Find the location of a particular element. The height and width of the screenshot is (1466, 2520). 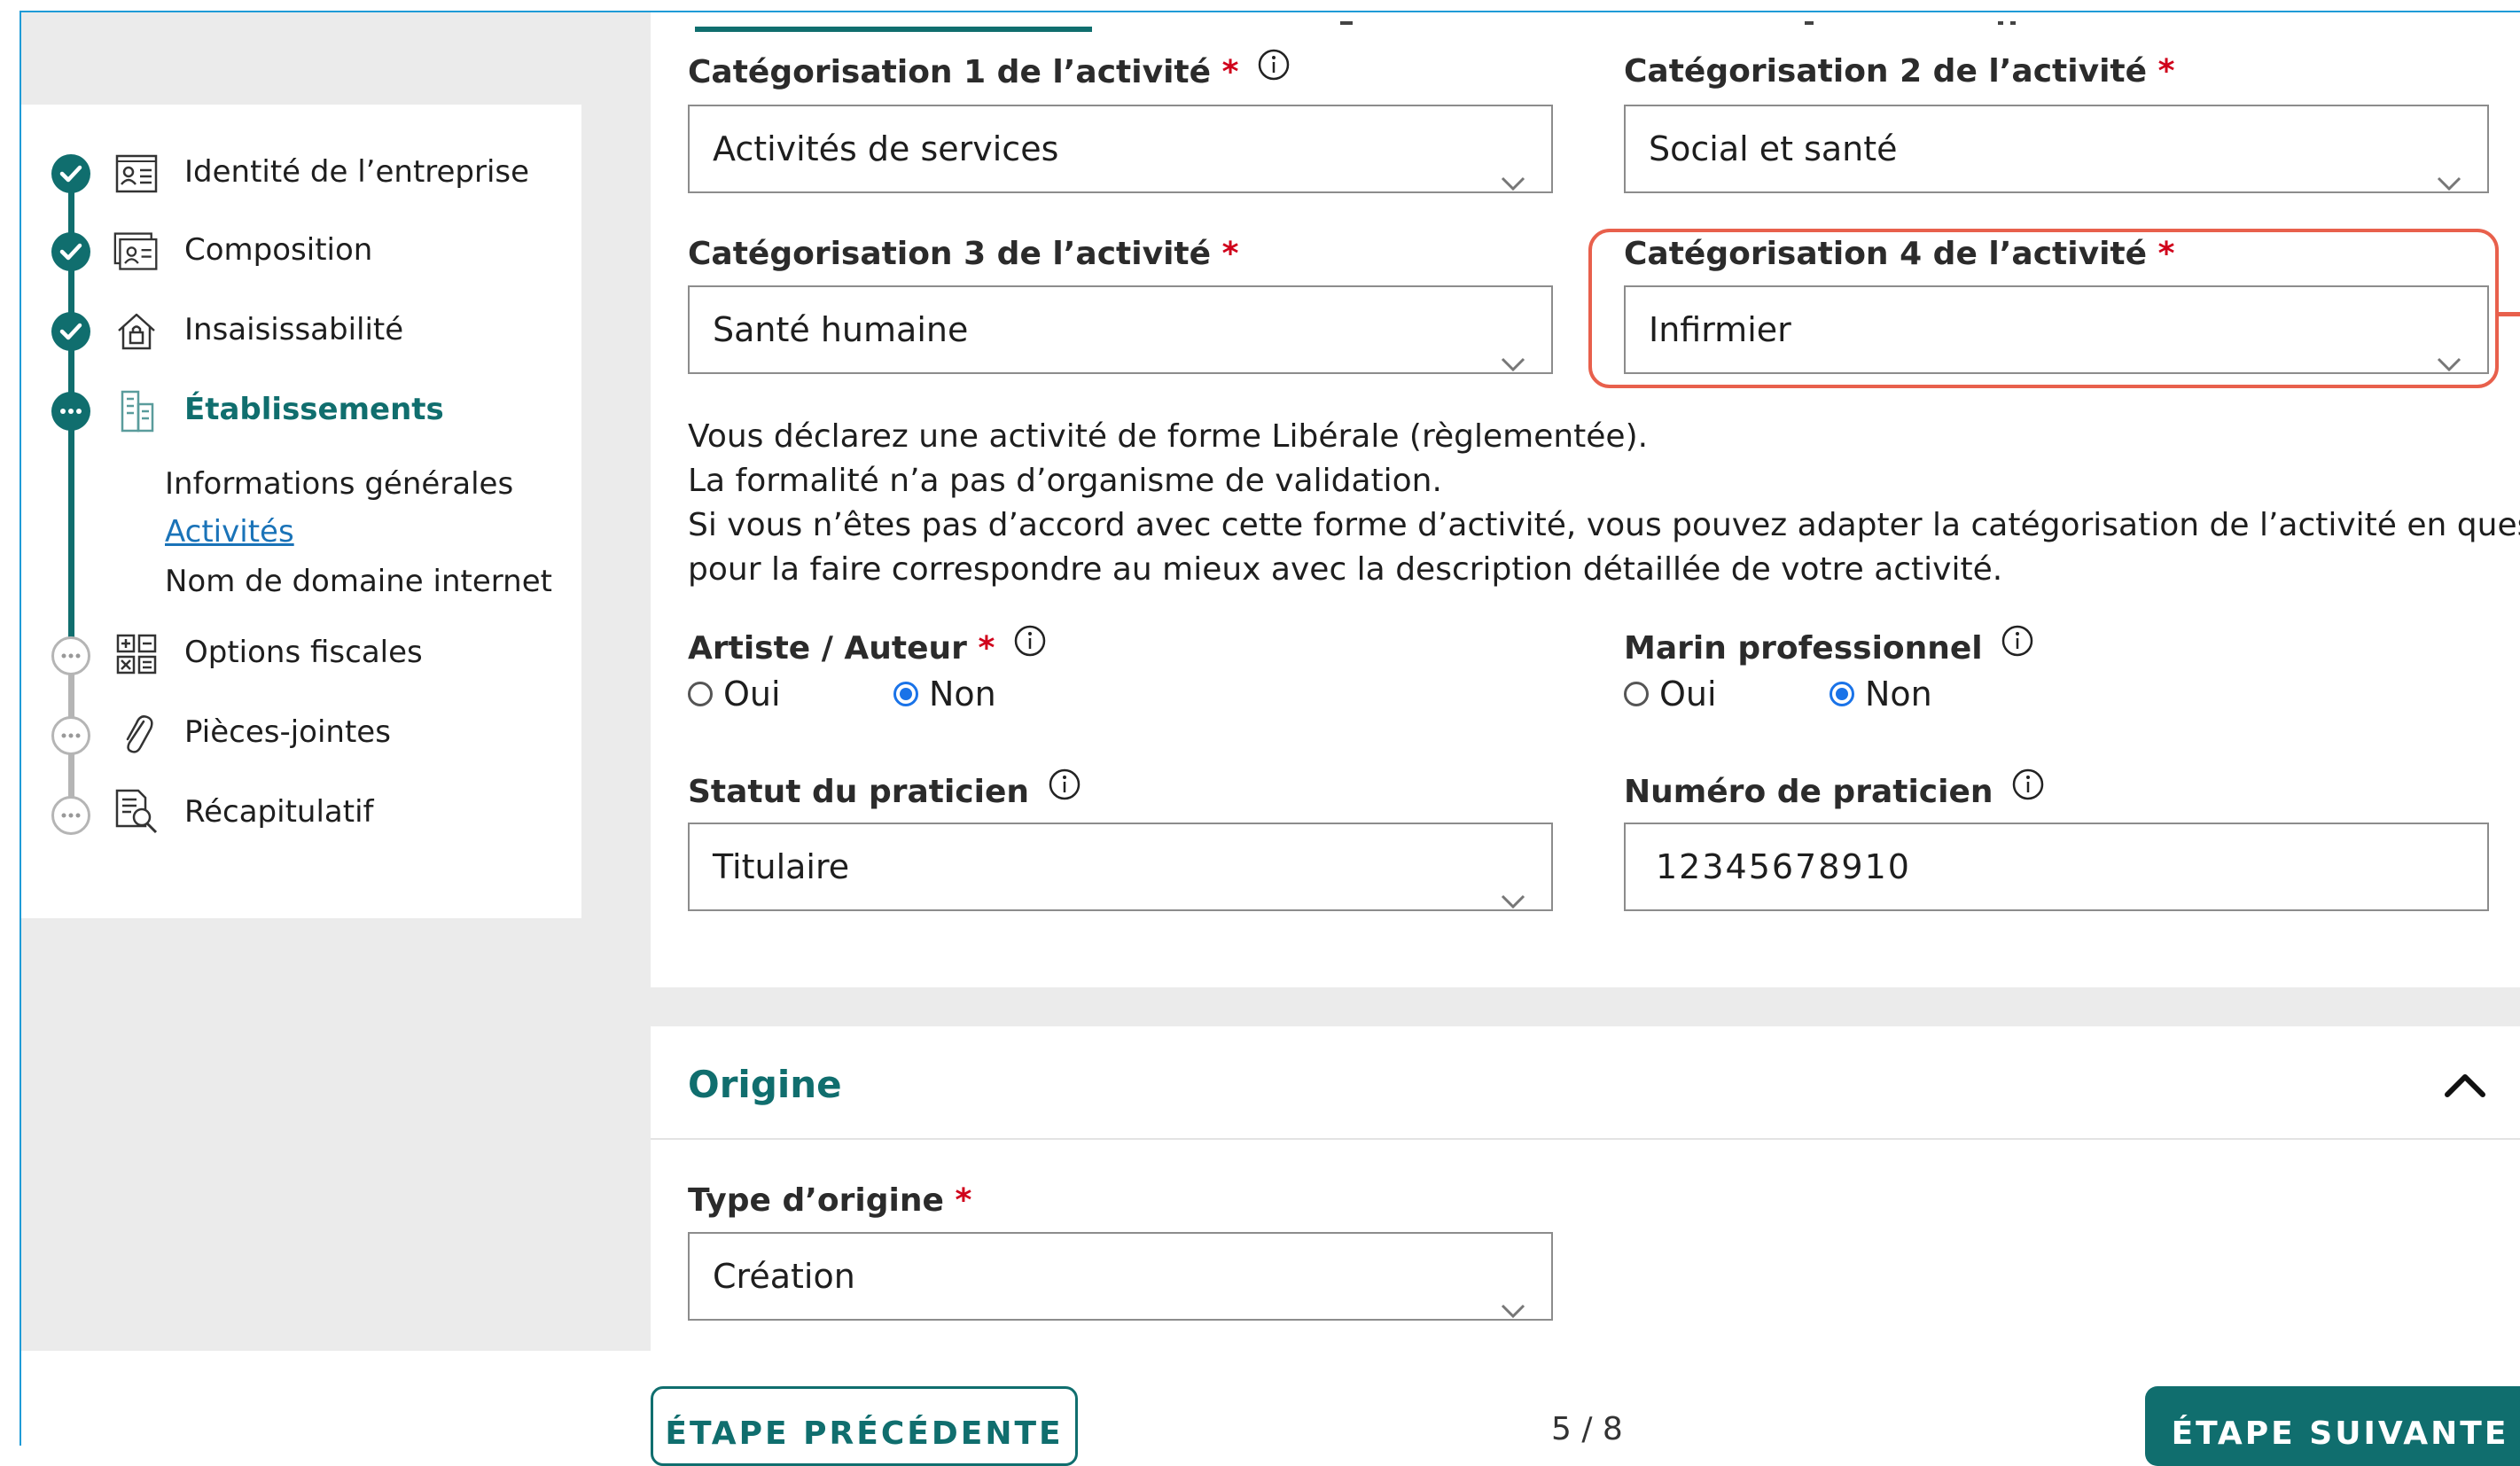

next-step-label: ÉTAPE SUIVANTE is located at coordinates (2340, 1433).